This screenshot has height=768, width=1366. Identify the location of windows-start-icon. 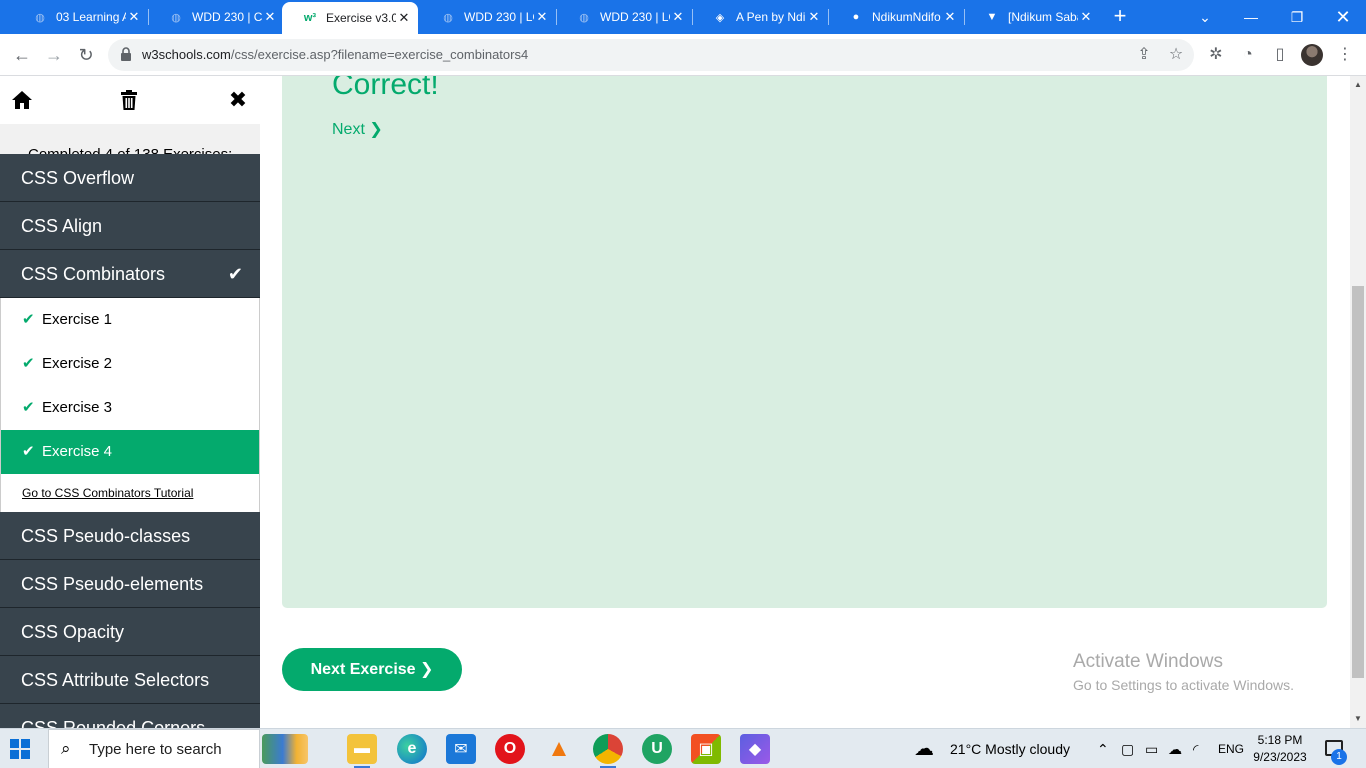
(20, 749).